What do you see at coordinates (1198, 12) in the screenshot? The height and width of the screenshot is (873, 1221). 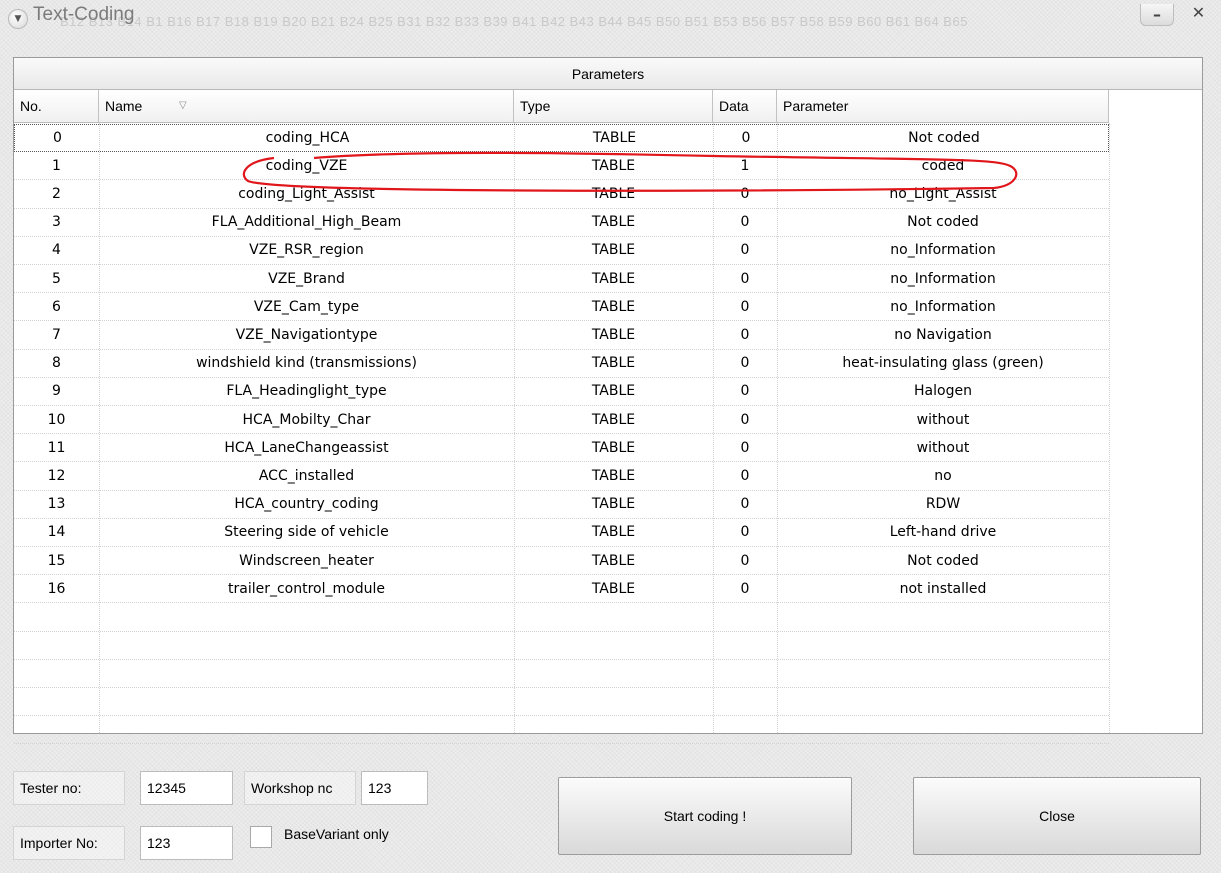 I see `window-close-button: ✕` at bounding box center [1198, 12].